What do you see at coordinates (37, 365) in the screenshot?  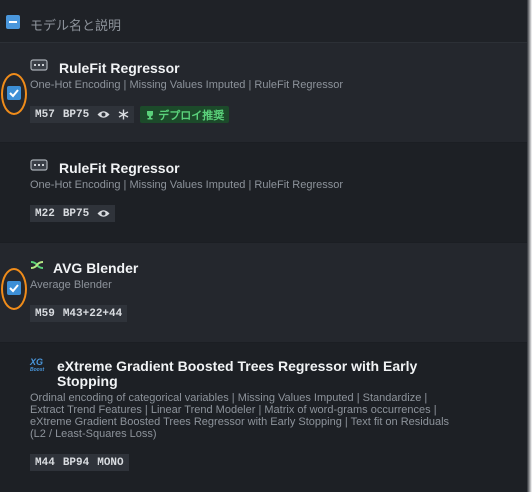 I see `xgboost-icon: XG Boost` at bounding box center [37, 365].